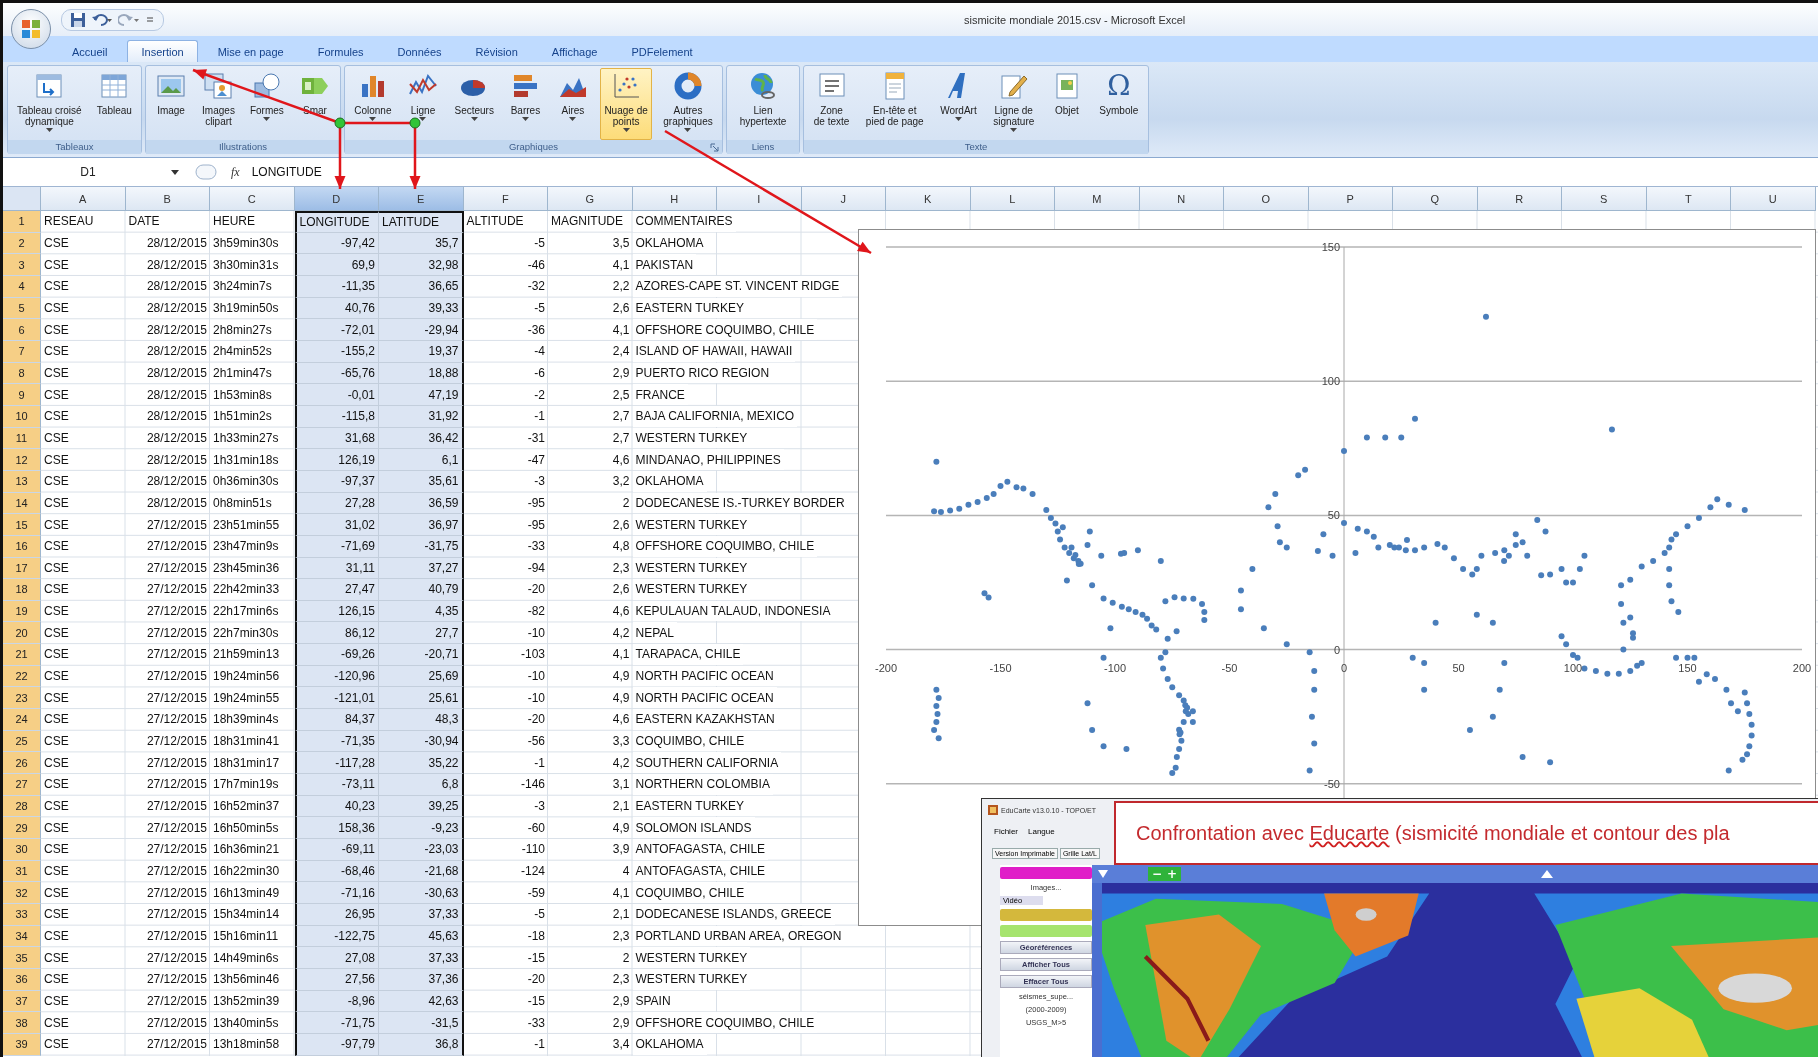 Image resolution: width=1818 pixels, height=1057 pixels. What do you see at coordinates (22, 590) in the screenshot?
I see `row-header: 18` at bounding box center [22, 590].